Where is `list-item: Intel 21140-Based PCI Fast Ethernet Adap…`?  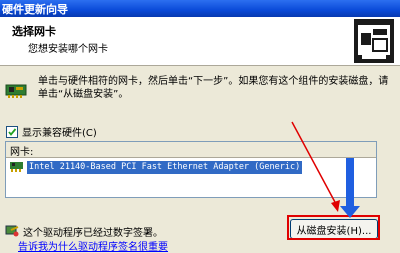 list-item: Intel 21140-Based PCI Fast Ethernet Adap… is located at coordinates (156, 167).